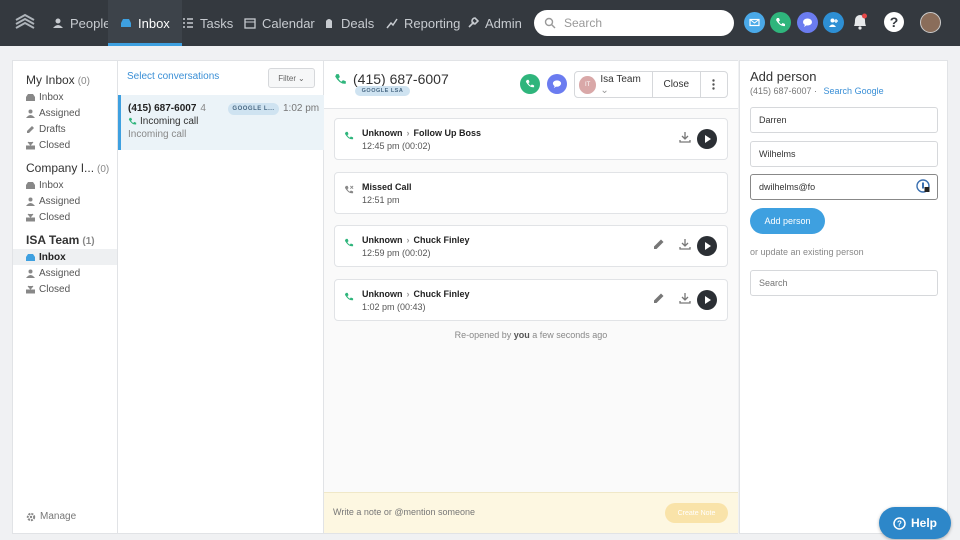  What do you see at coordinates (696, 513) in the screenshot?
I see `create-note-button: Create Note` at bounding box center [696, 513].